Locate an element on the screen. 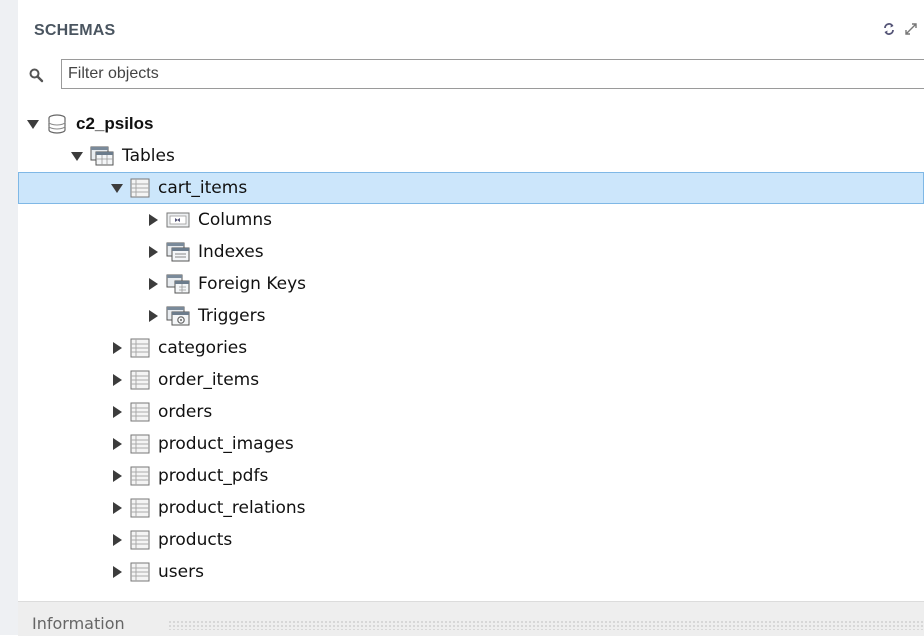 This screenshot has height=636, width=924. child-label: Foreign Keys is located at coordinates (252, 284).